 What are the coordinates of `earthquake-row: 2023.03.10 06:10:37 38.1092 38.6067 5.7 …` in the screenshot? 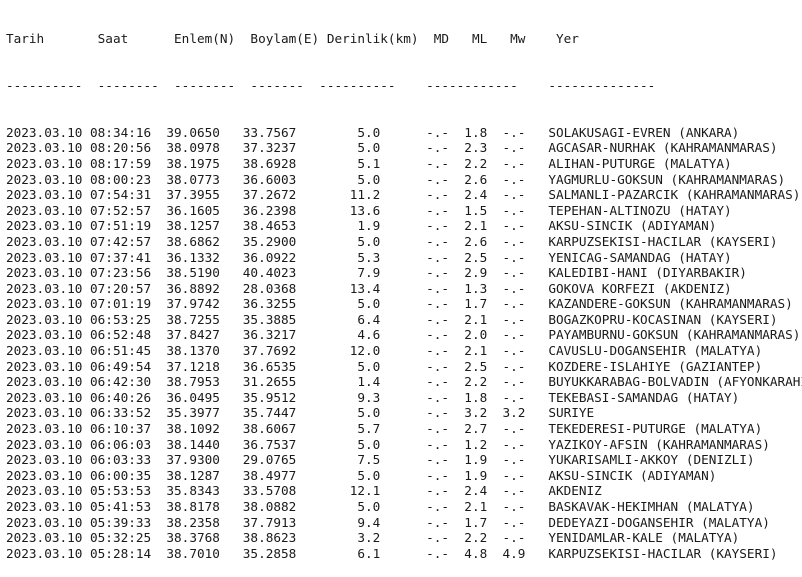 It's located at (384, 429).